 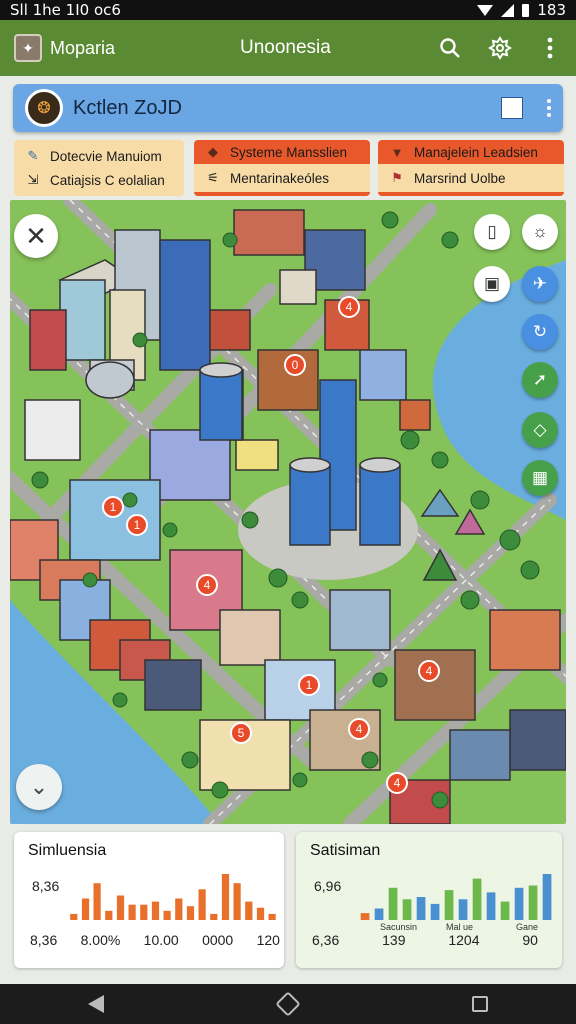 I want to click on footer-value: 8,36, so click(x=44, y=940).